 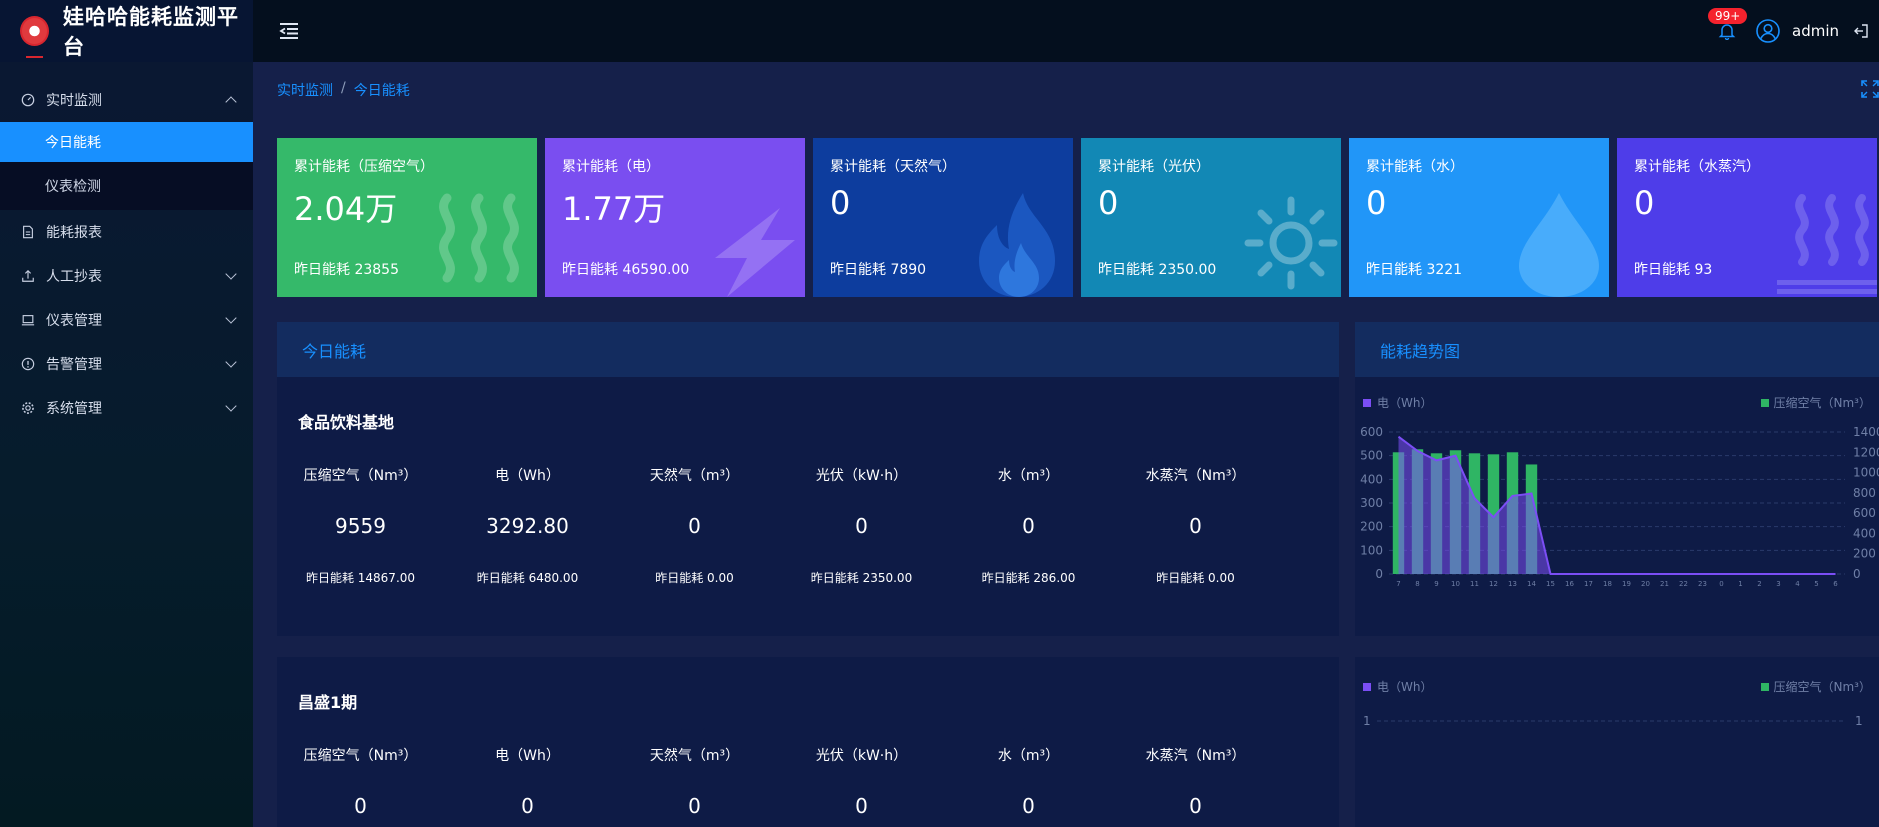 I want to click on panel-title: 今日能耗, so click(x=808, y=349).